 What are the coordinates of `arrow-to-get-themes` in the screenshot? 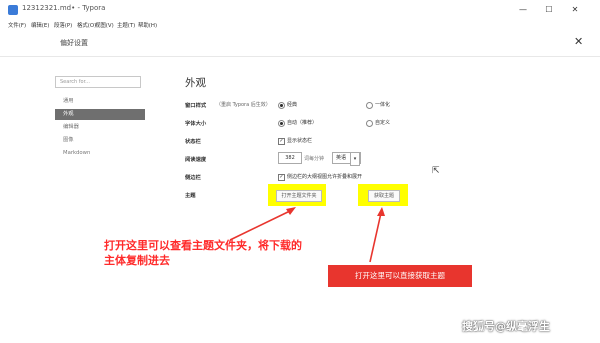 It's located at (375, 237).